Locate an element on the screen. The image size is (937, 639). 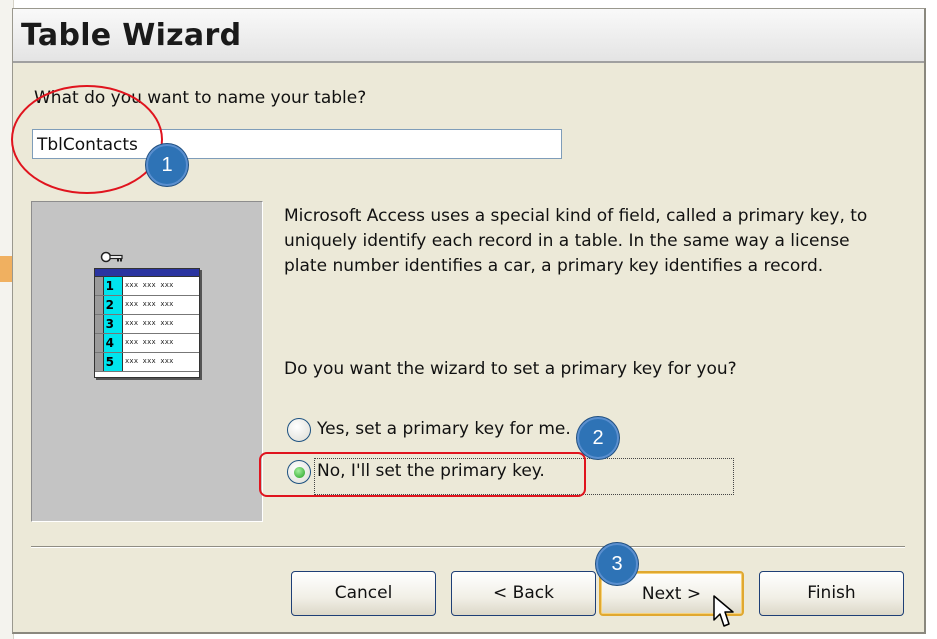
step-badge-1: 1 is located at coordinates (167, 165).